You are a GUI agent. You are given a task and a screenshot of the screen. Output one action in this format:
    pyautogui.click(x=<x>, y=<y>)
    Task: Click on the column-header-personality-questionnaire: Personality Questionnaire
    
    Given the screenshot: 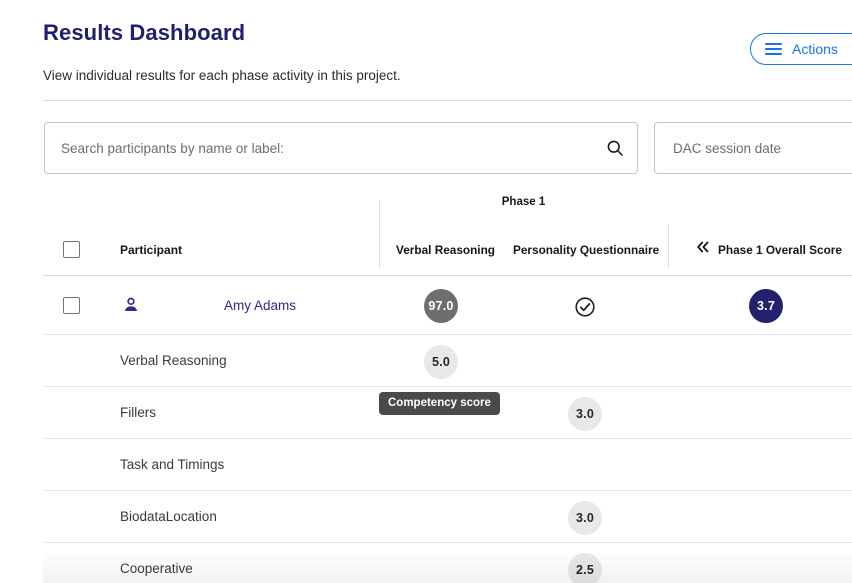 What is the action you would take?
    pyautogui.click(x=586, y=250)
    